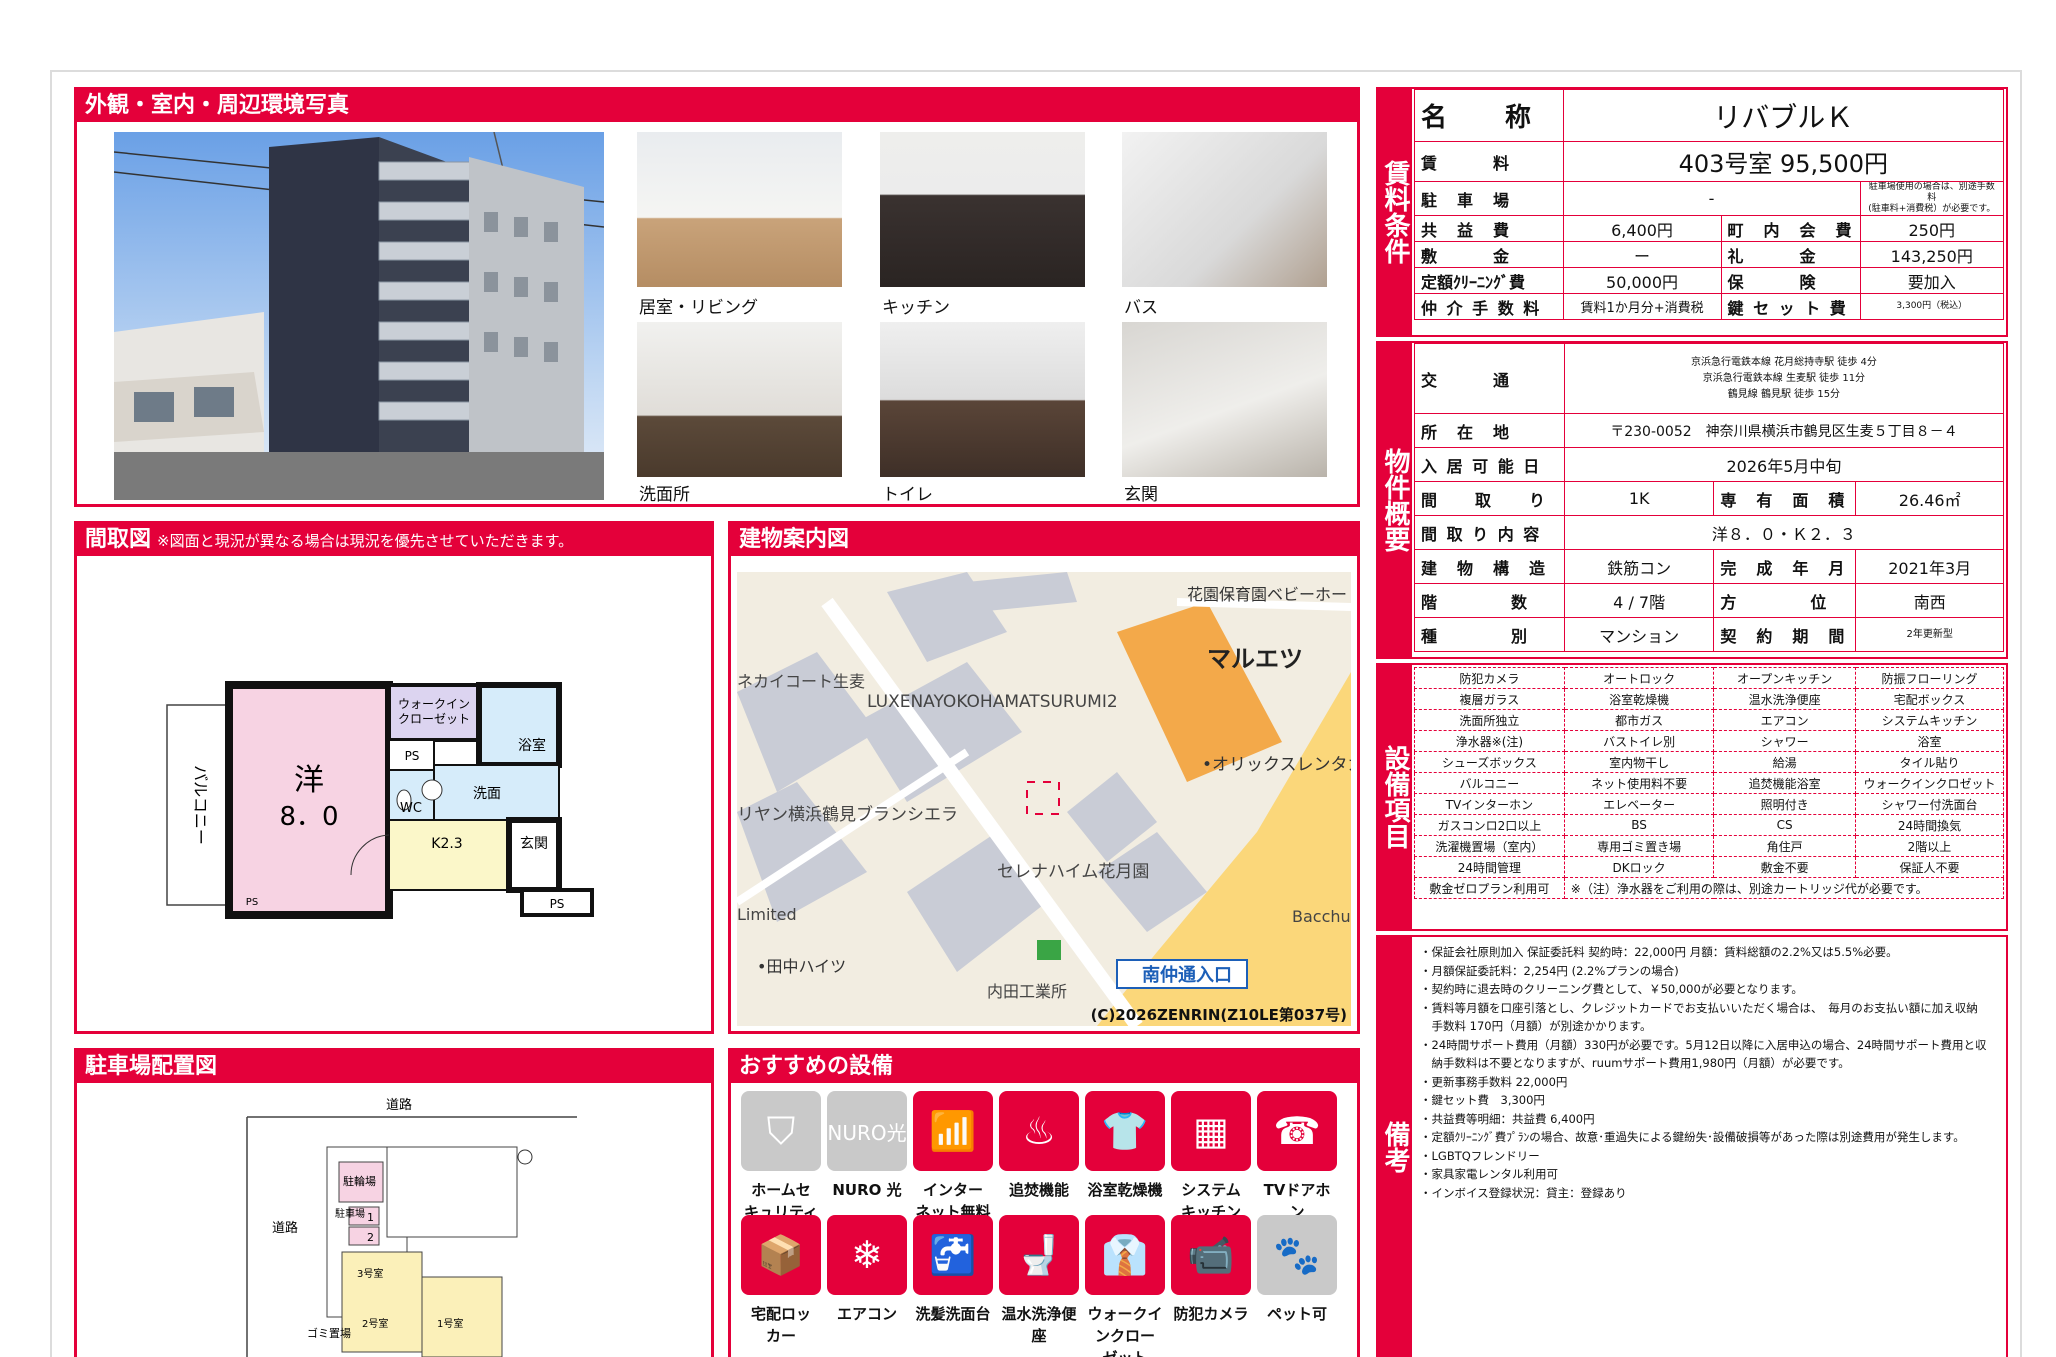  Describe the element at coordinates (847, 814) in the screenshot. I see `map-label-sereno: リヤン横浜鶴見ブランシエラ` at that location.